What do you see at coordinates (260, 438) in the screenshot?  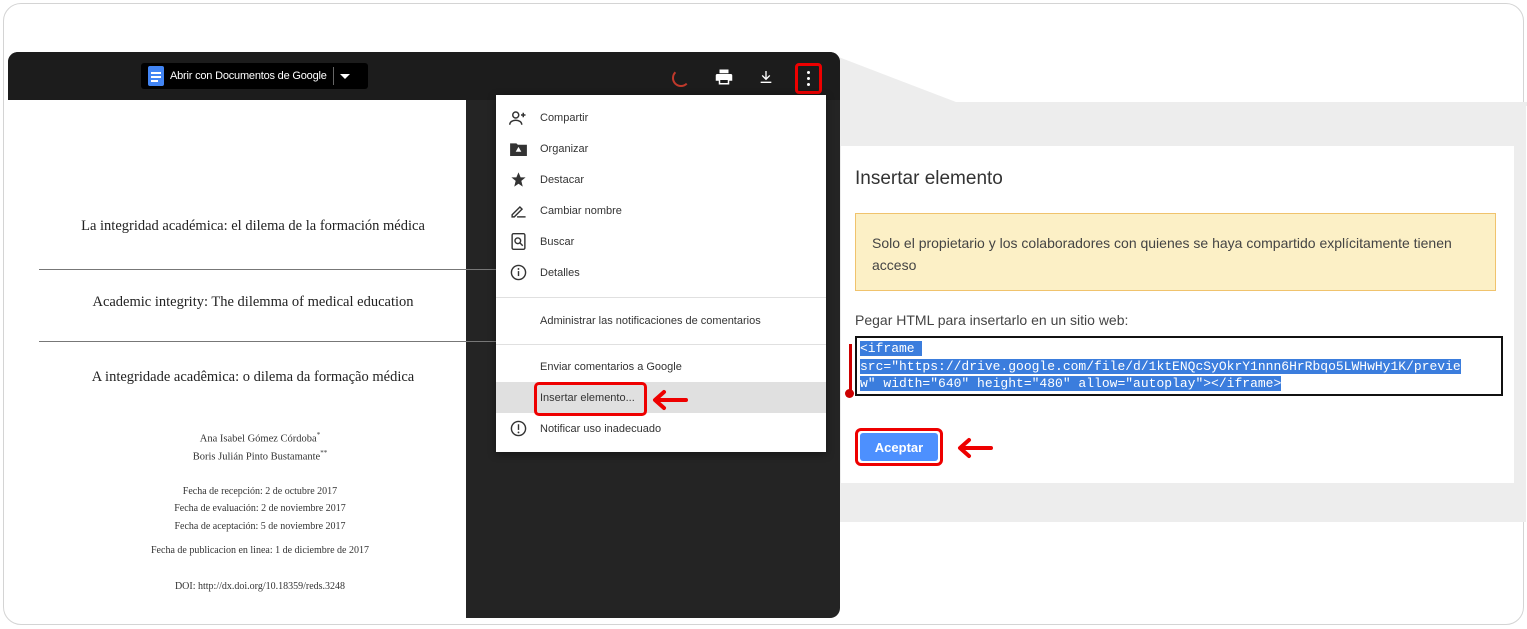 I see `author-1: Ana Isabel Gómez Córdoba*` at bounding box center [260, 438].